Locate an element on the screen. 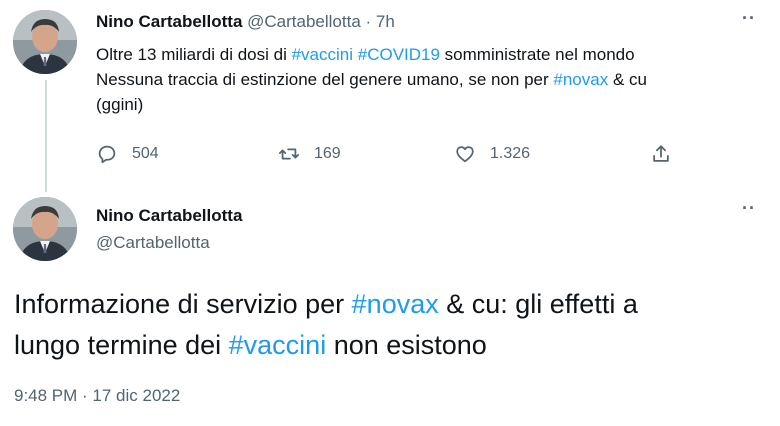 This screenshot has height=426, width=780. text-segment: & cu: gli effetti a is located at coordinates (538, 304).